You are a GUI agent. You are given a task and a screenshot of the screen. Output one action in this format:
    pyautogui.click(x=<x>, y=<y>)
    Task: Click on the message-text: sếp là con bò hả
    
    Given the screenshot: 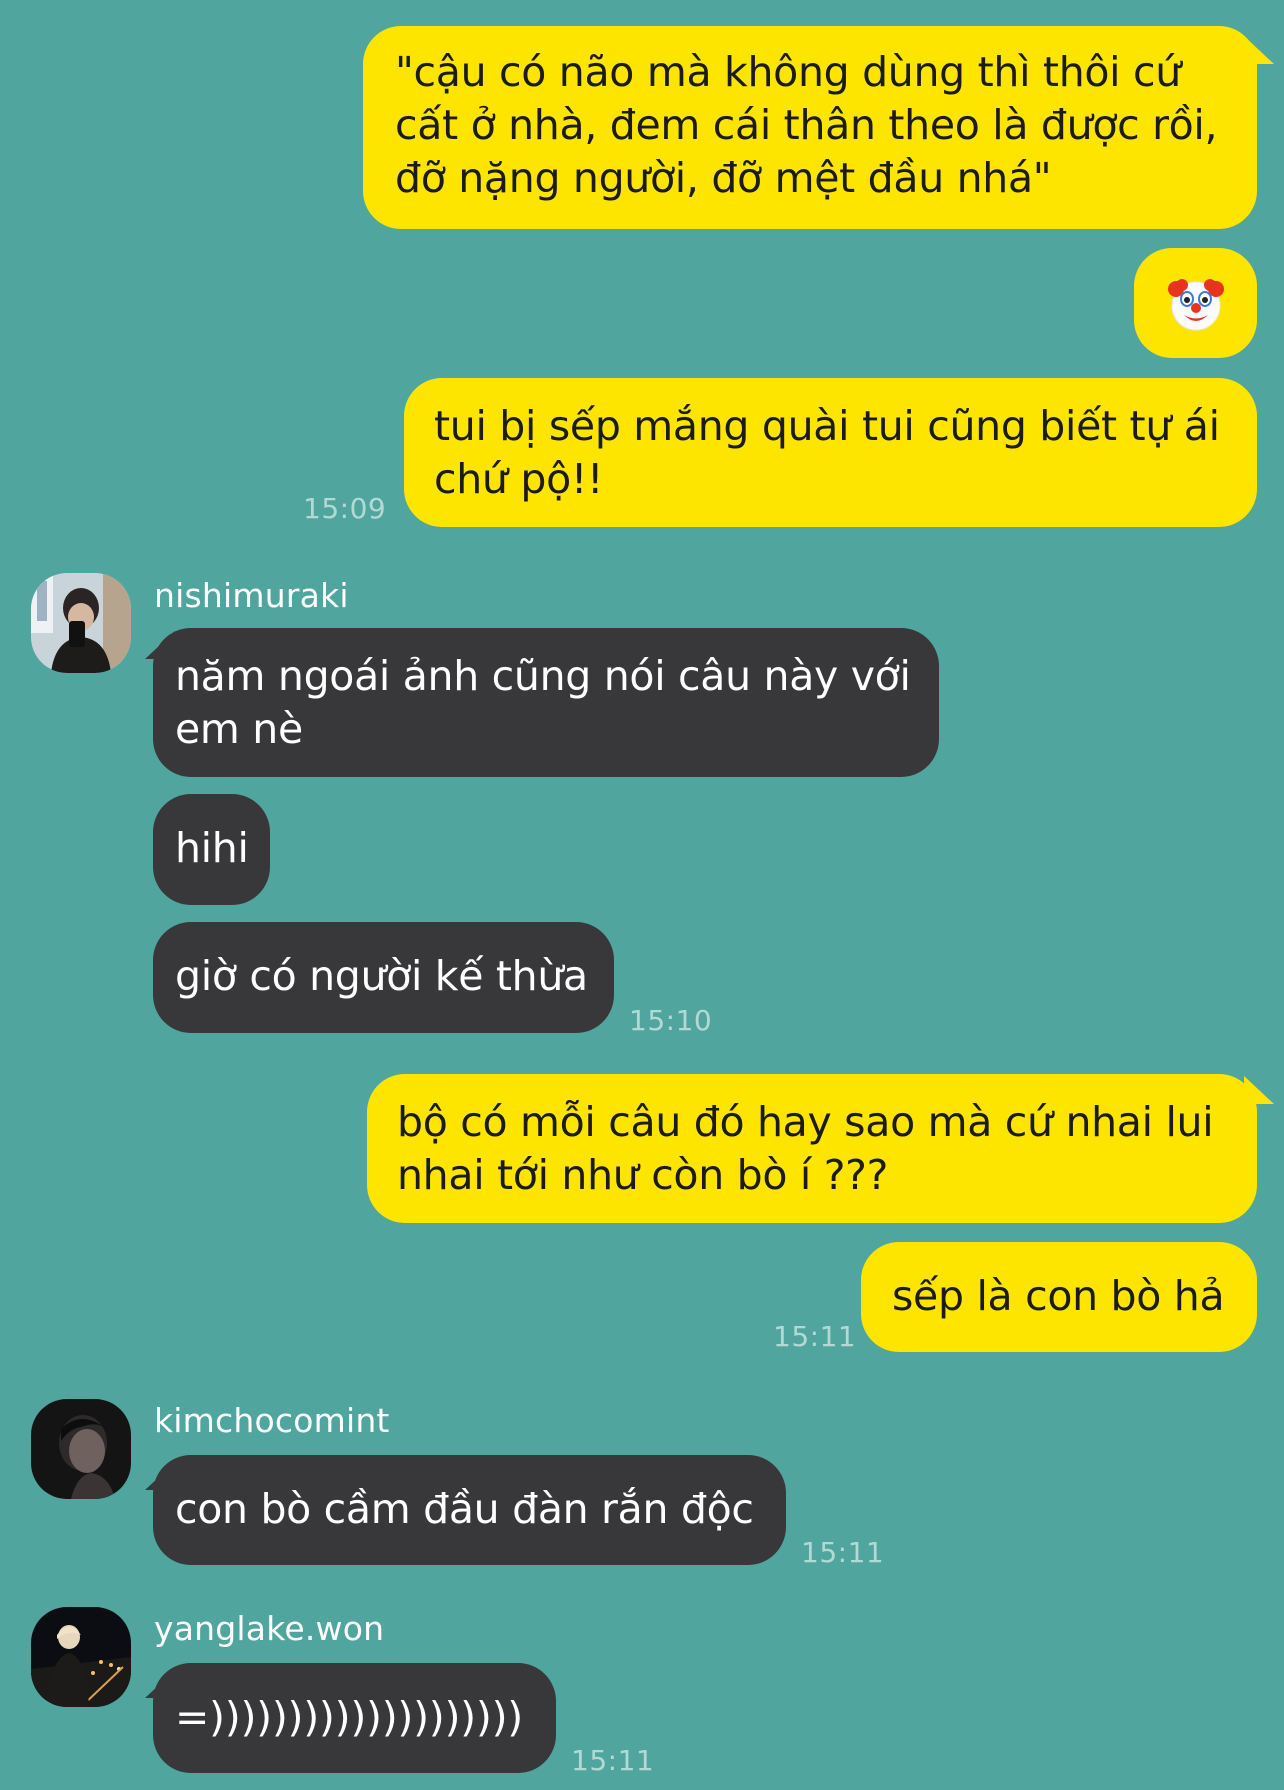 What is the action you would take?
    pyautogui.click(x=1058, y=1296)
    